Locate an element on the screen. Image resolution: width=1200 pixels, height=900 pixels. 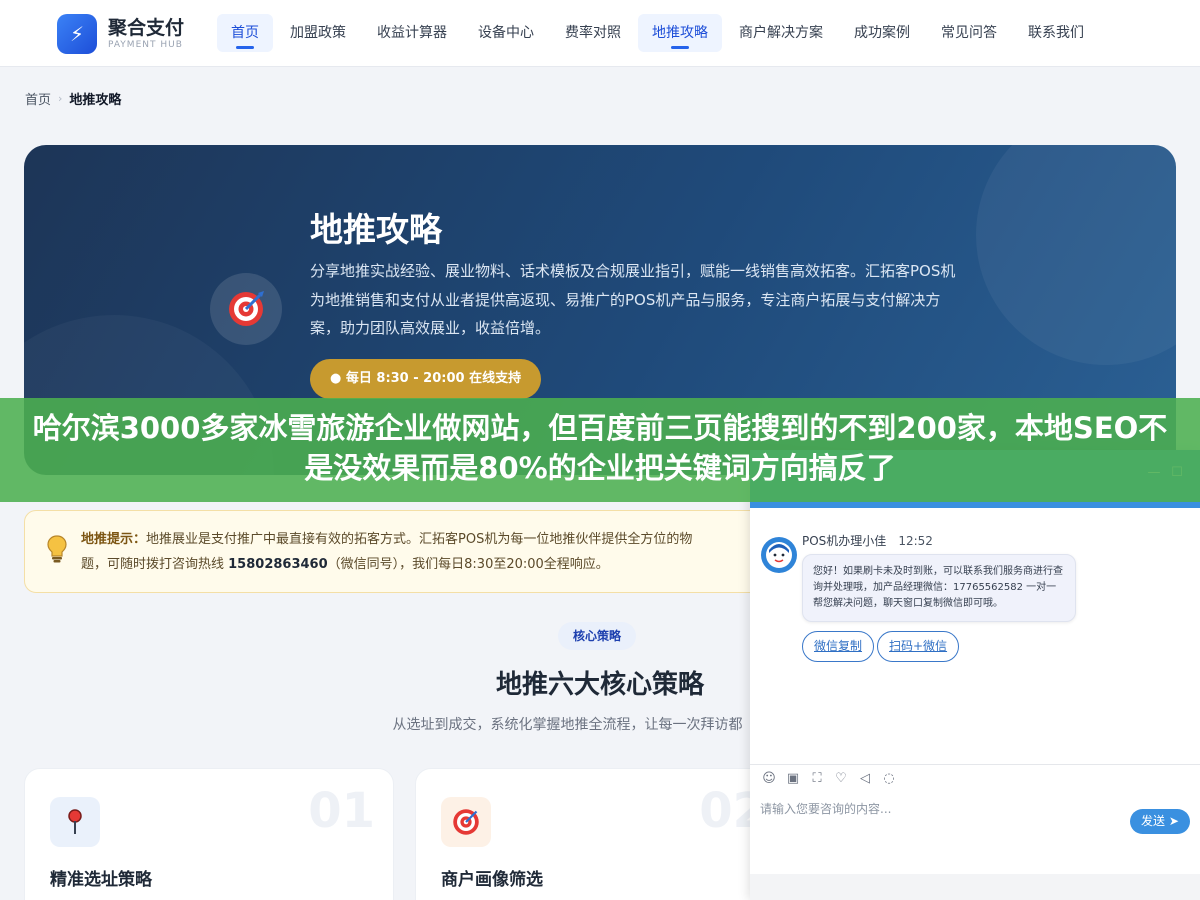
agent-name: POS机办理小佳 is located at coordinates (844, 541).